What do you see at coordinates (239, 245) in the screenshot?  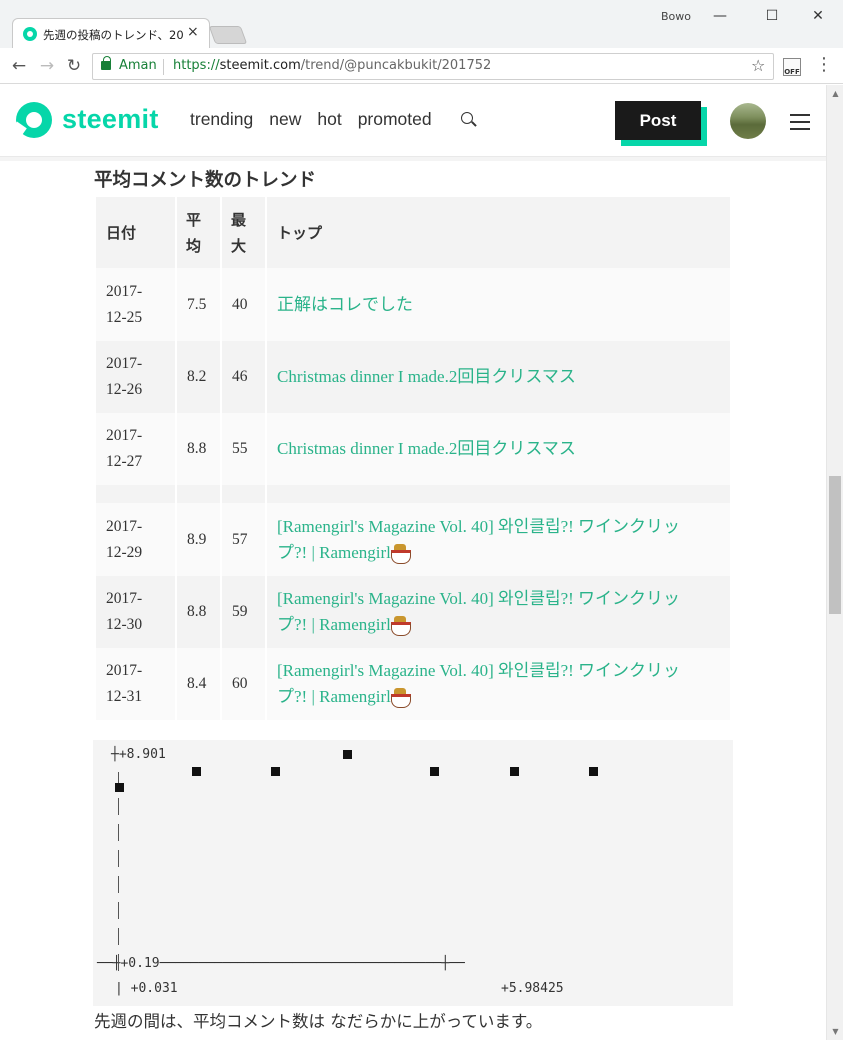 I see `header-max-2: 大` at bounding box center [239, 245].